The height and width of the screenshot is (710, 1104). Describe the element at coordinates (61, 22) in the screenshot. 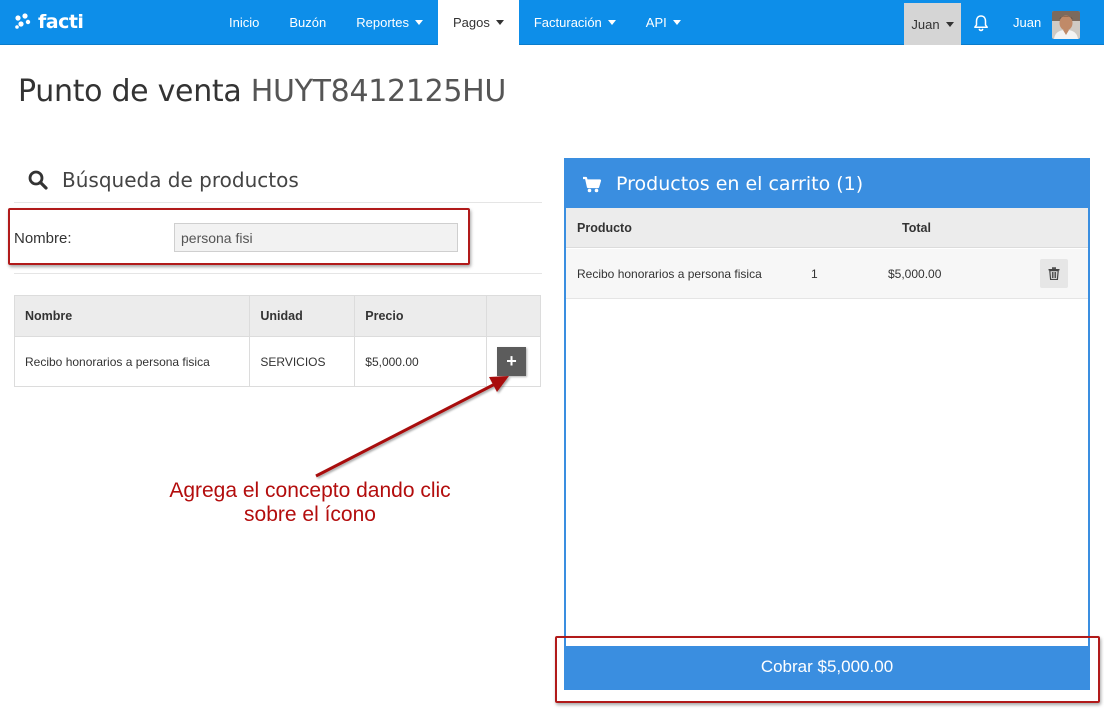

I see `brand-name: facti` at that location.